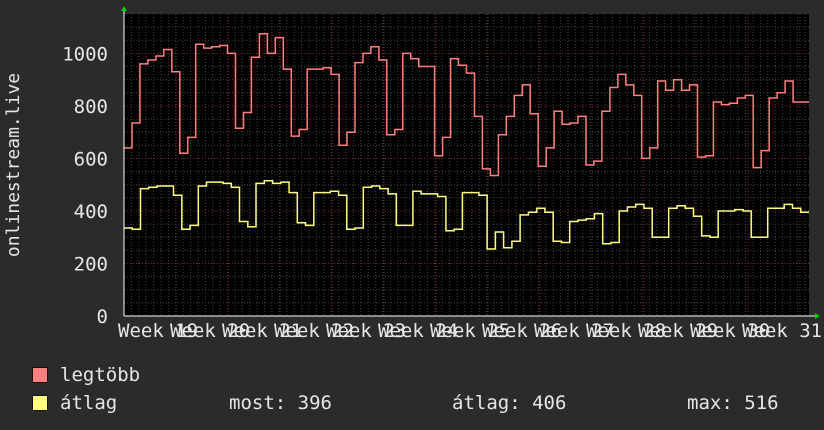 This screenshot has height=430, width=824. What do you see at coordinates (91, 264) in the screenshot?
I see `y-tick-label: 200` at bounding box center [91, 264].